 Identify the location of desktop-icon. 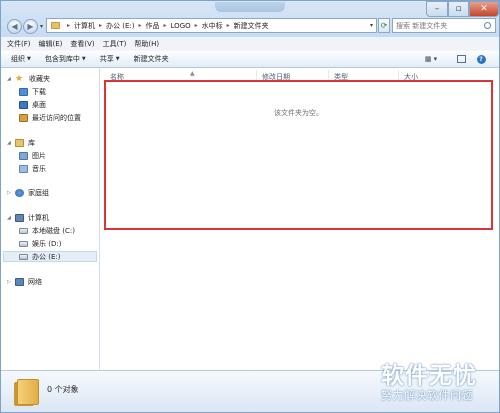
(23, 105).